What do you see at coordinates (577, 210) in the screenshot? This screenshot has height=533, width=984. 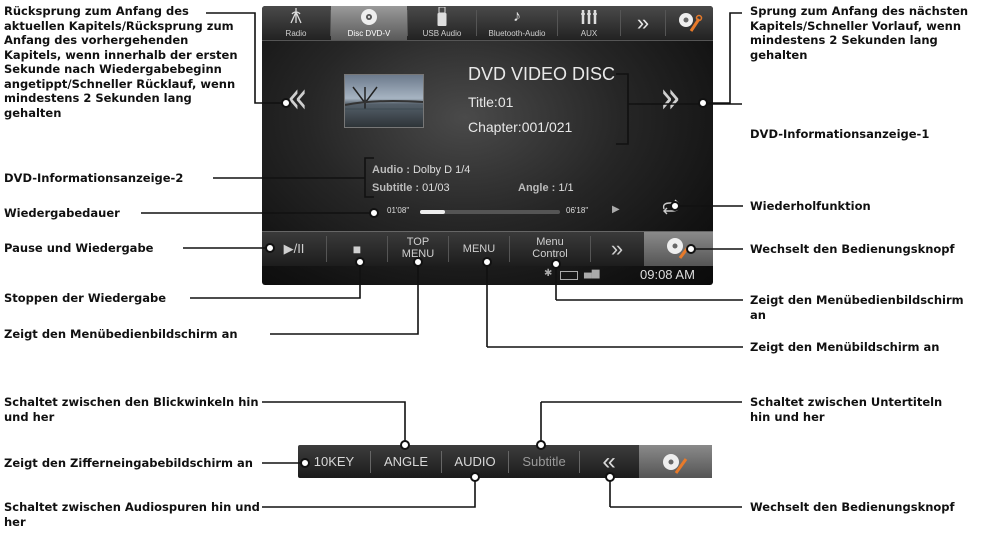 I see `total-time: 06'18"` at bounding box center [577, 210].